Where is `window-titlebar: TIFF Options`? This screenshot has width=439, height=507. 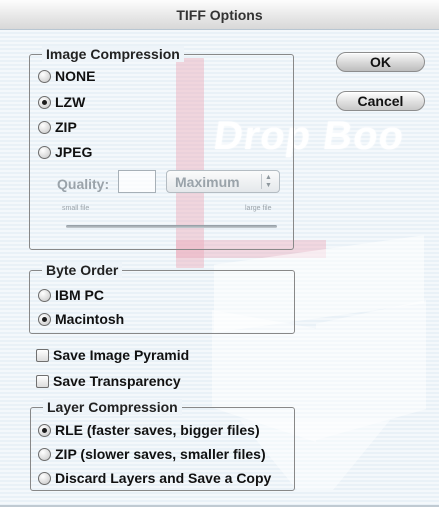
window-titlebar: TIFF Options is located at coordinates (219, 15).